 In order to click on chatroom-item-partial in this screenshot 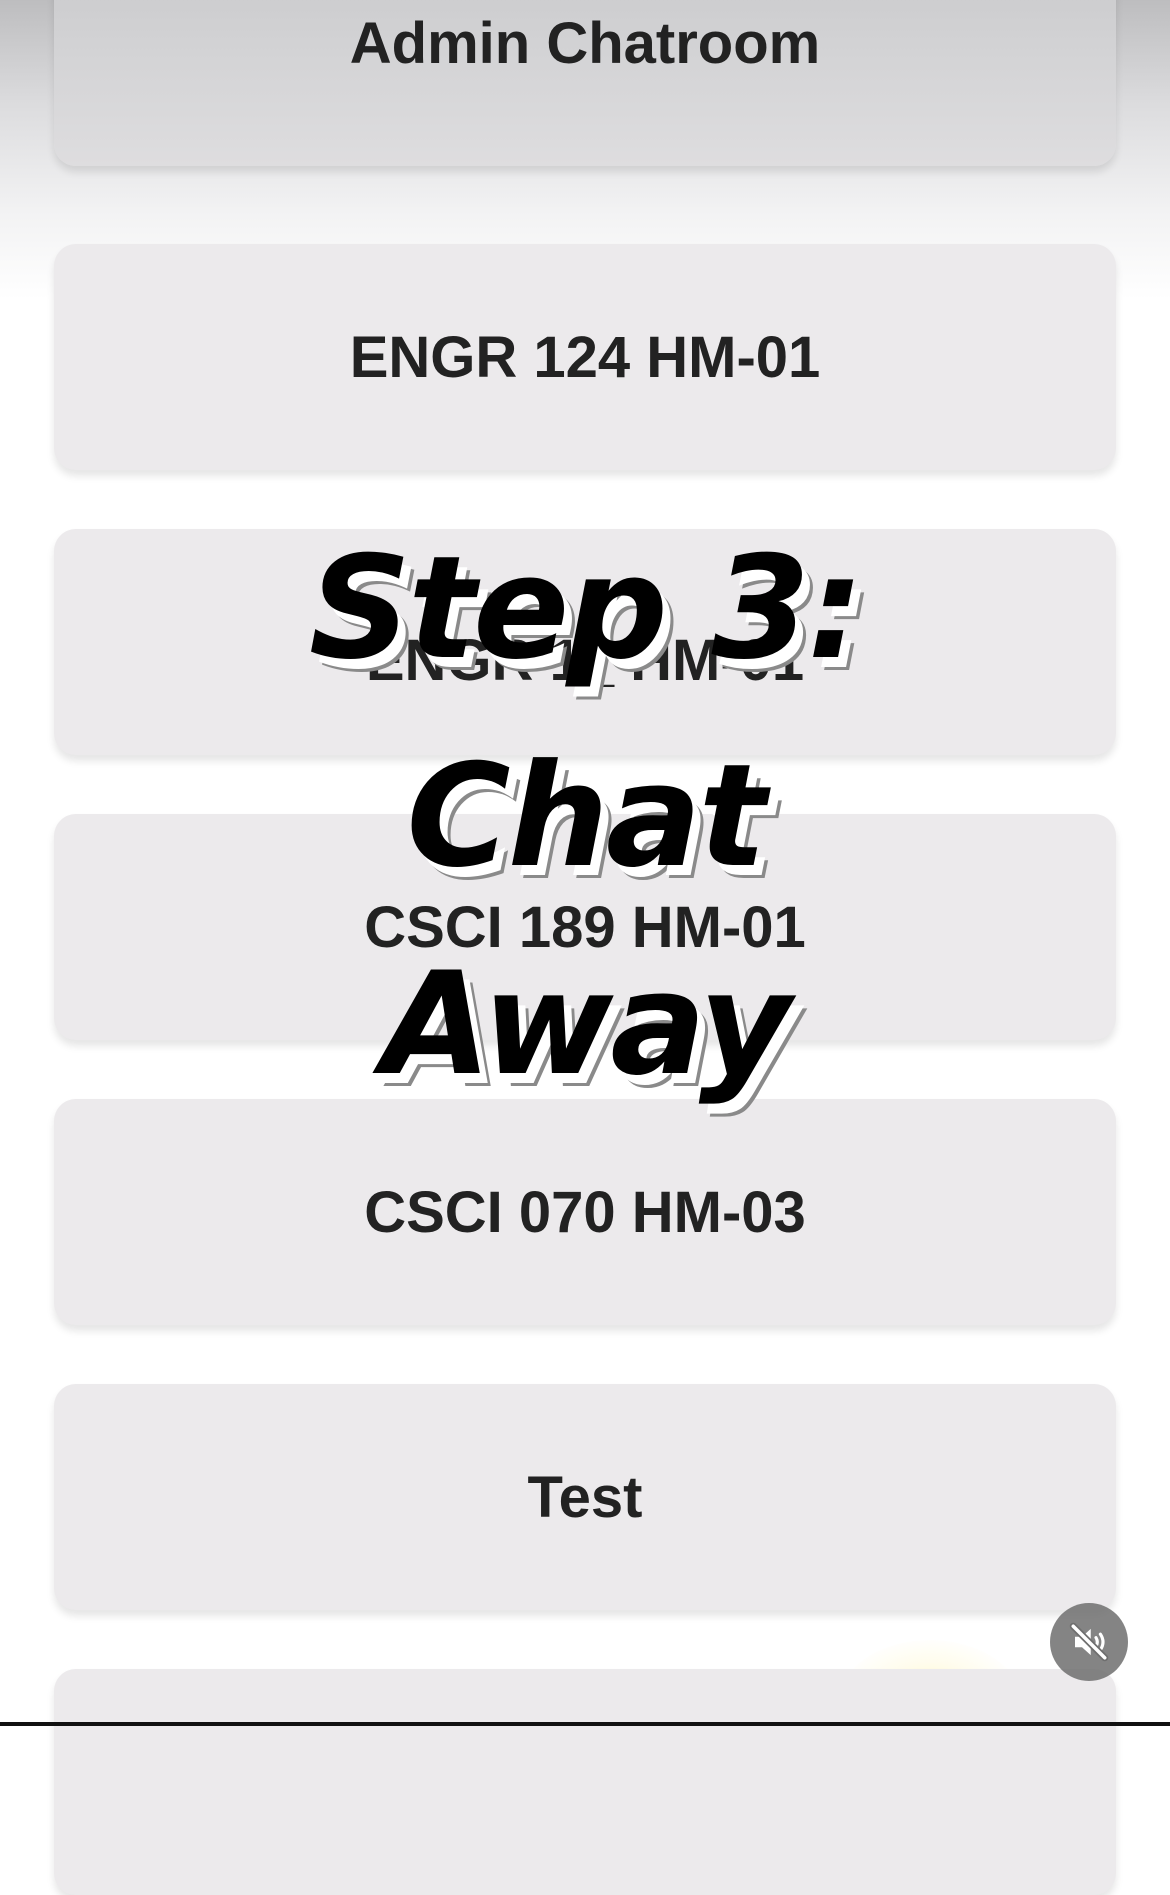, I will do `click(585, 1782)`.